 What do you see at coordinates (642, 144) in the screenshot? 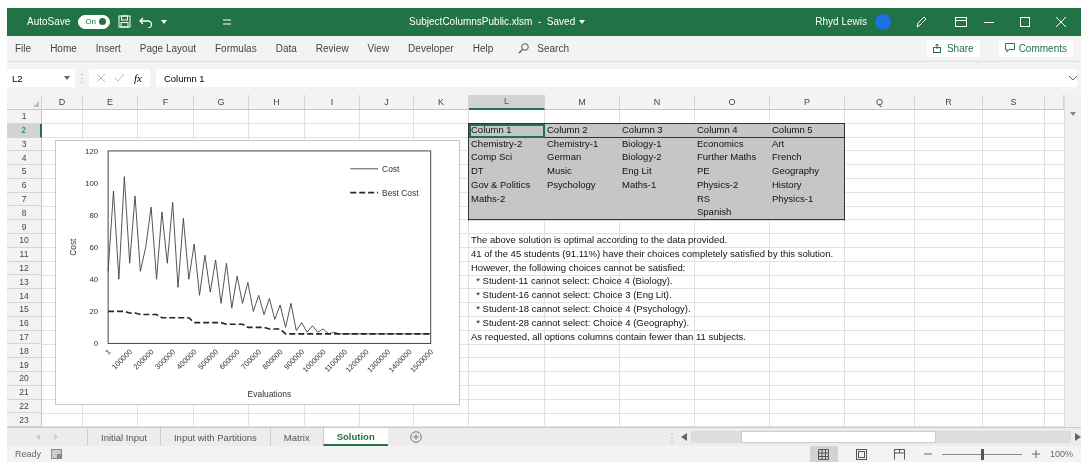
I see `table-cell-text: Biology-1` at bounding box center [642, 144].